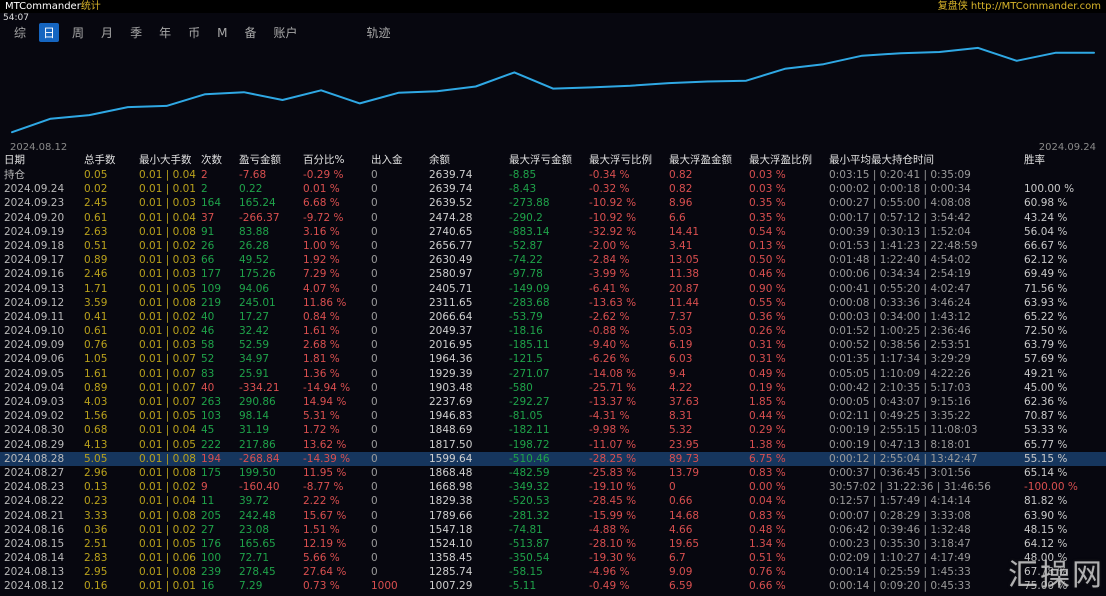  What do you see at coordinates (526, 529) in the screenshot?
I see `cell-maxdd: -74.81` at bounding box center [526, 529].